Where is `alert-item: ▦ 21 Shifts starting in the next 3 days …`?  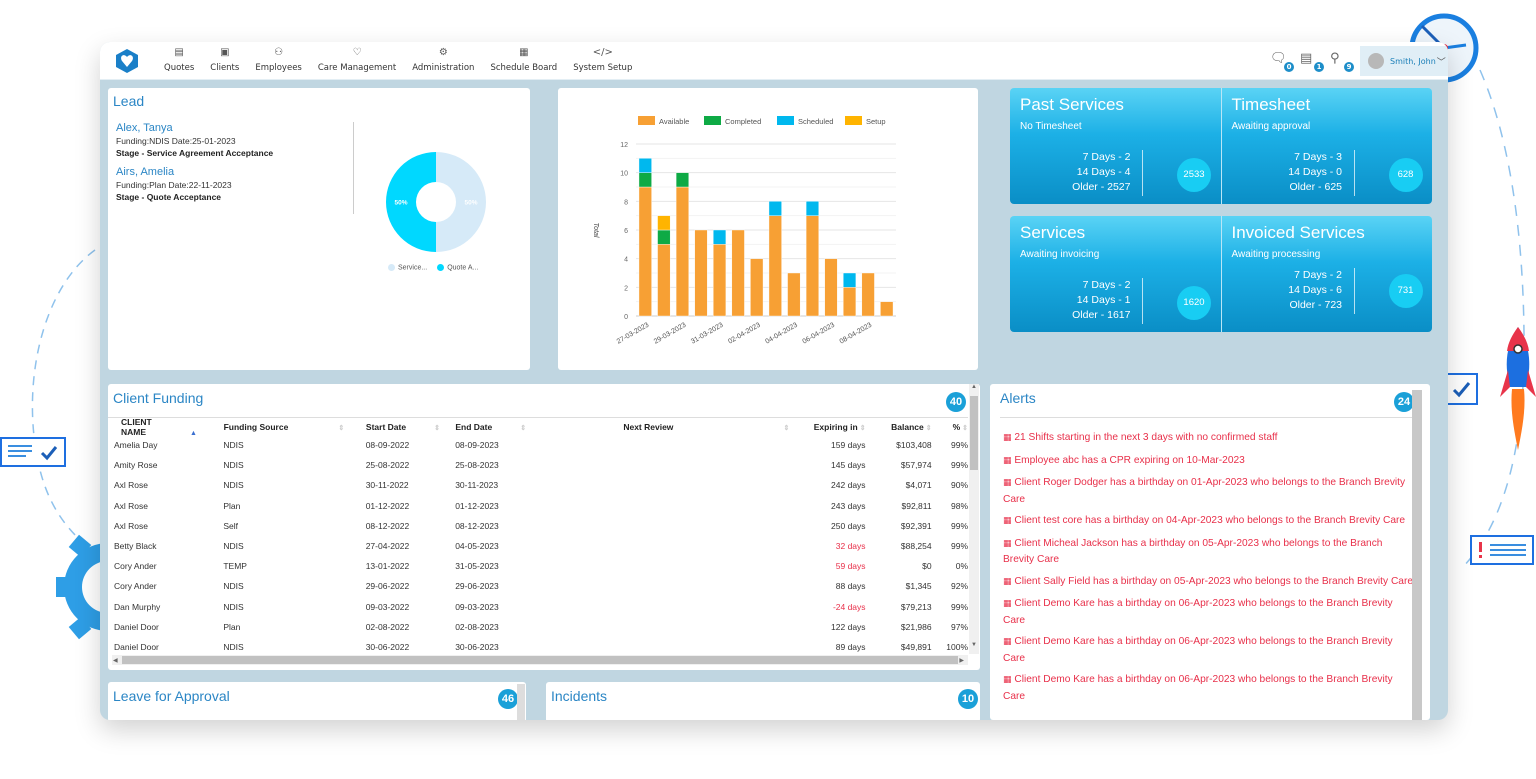
alert-item: ▦ 21 Shifts starting in the next 3 days … is located at coordinates (1209, 438).